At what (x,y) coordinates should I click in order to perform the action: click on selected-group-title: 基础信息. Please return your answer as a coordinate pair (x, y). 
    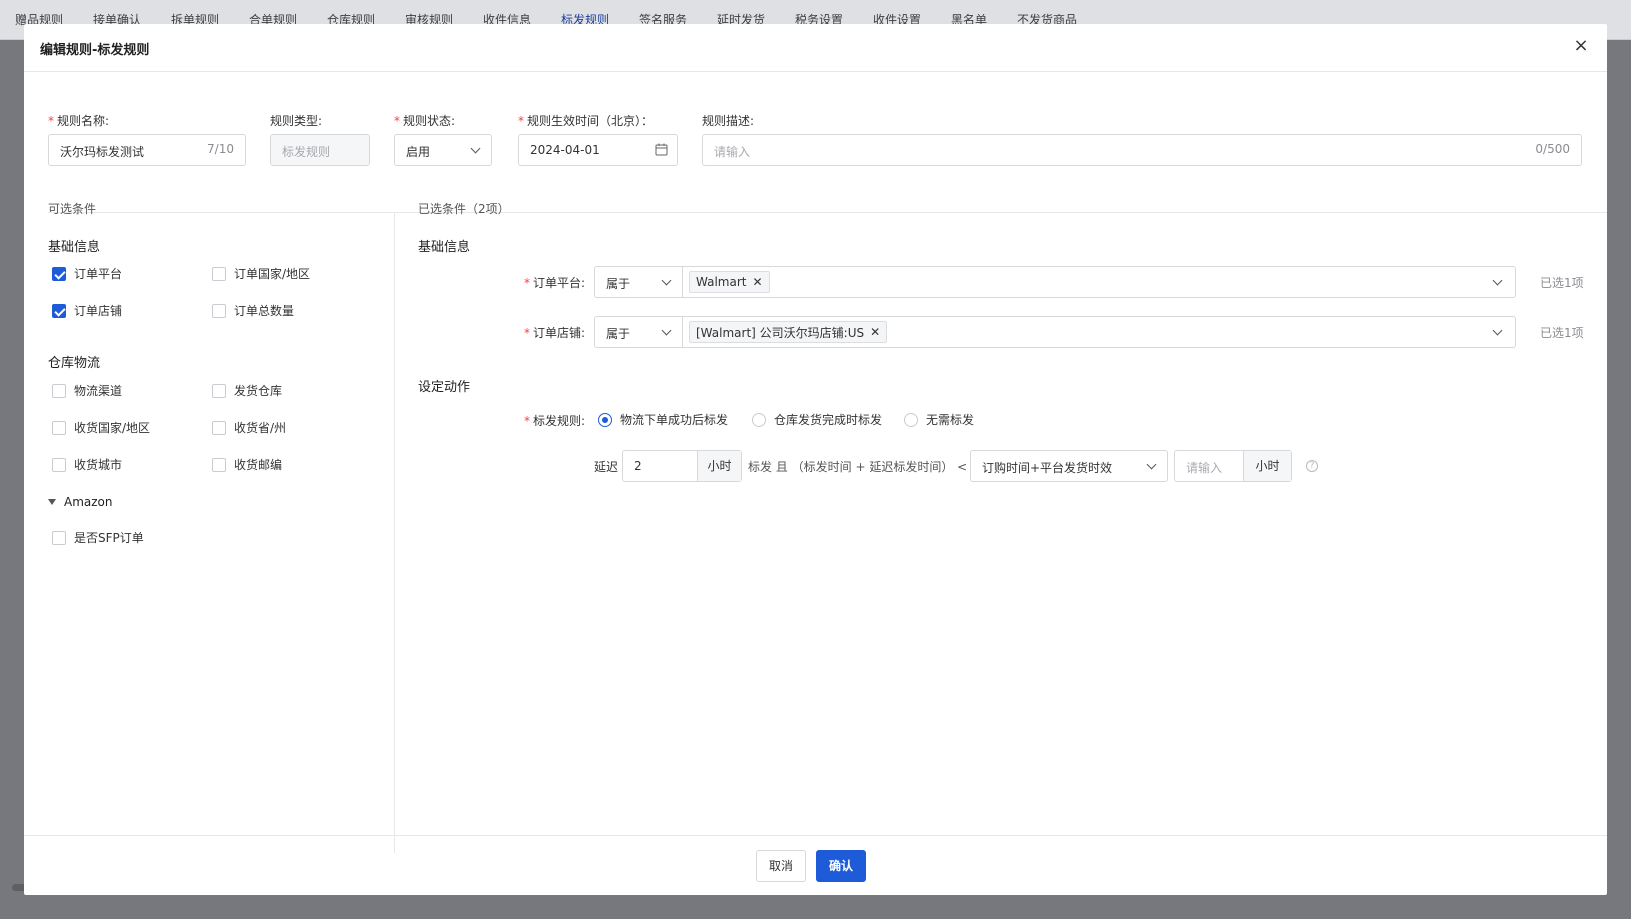
    Looking at the image, I should click on (444, 247).